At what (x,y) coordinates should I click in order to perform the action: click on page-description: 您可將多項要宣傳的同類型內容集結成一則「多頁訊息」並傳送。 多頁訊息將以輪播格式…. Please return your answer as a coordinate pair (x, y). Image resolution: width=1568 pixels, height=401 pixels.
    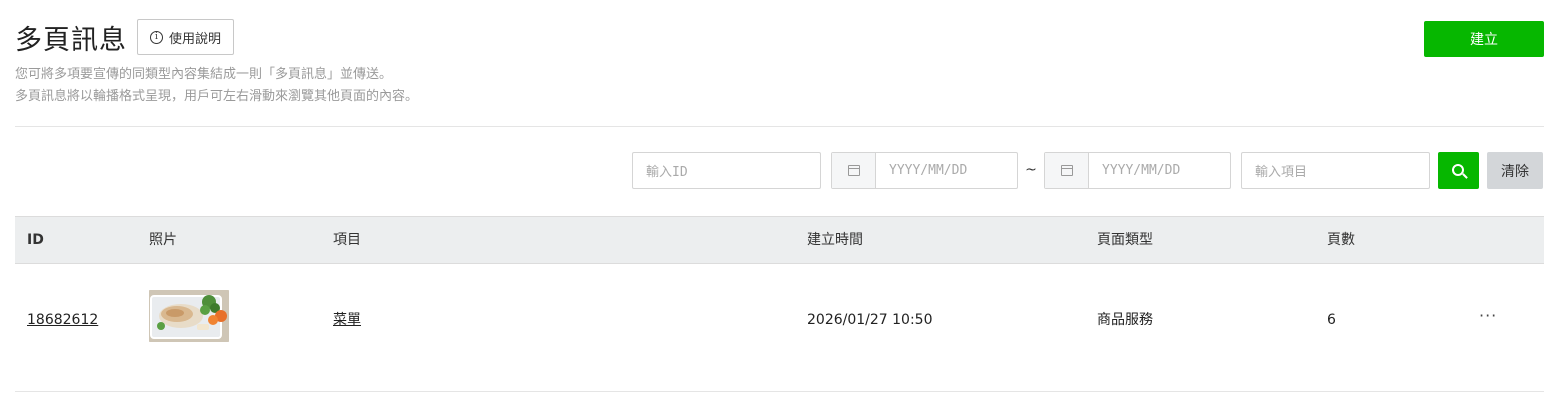
    Looking at the image, I should click on (779, 86).